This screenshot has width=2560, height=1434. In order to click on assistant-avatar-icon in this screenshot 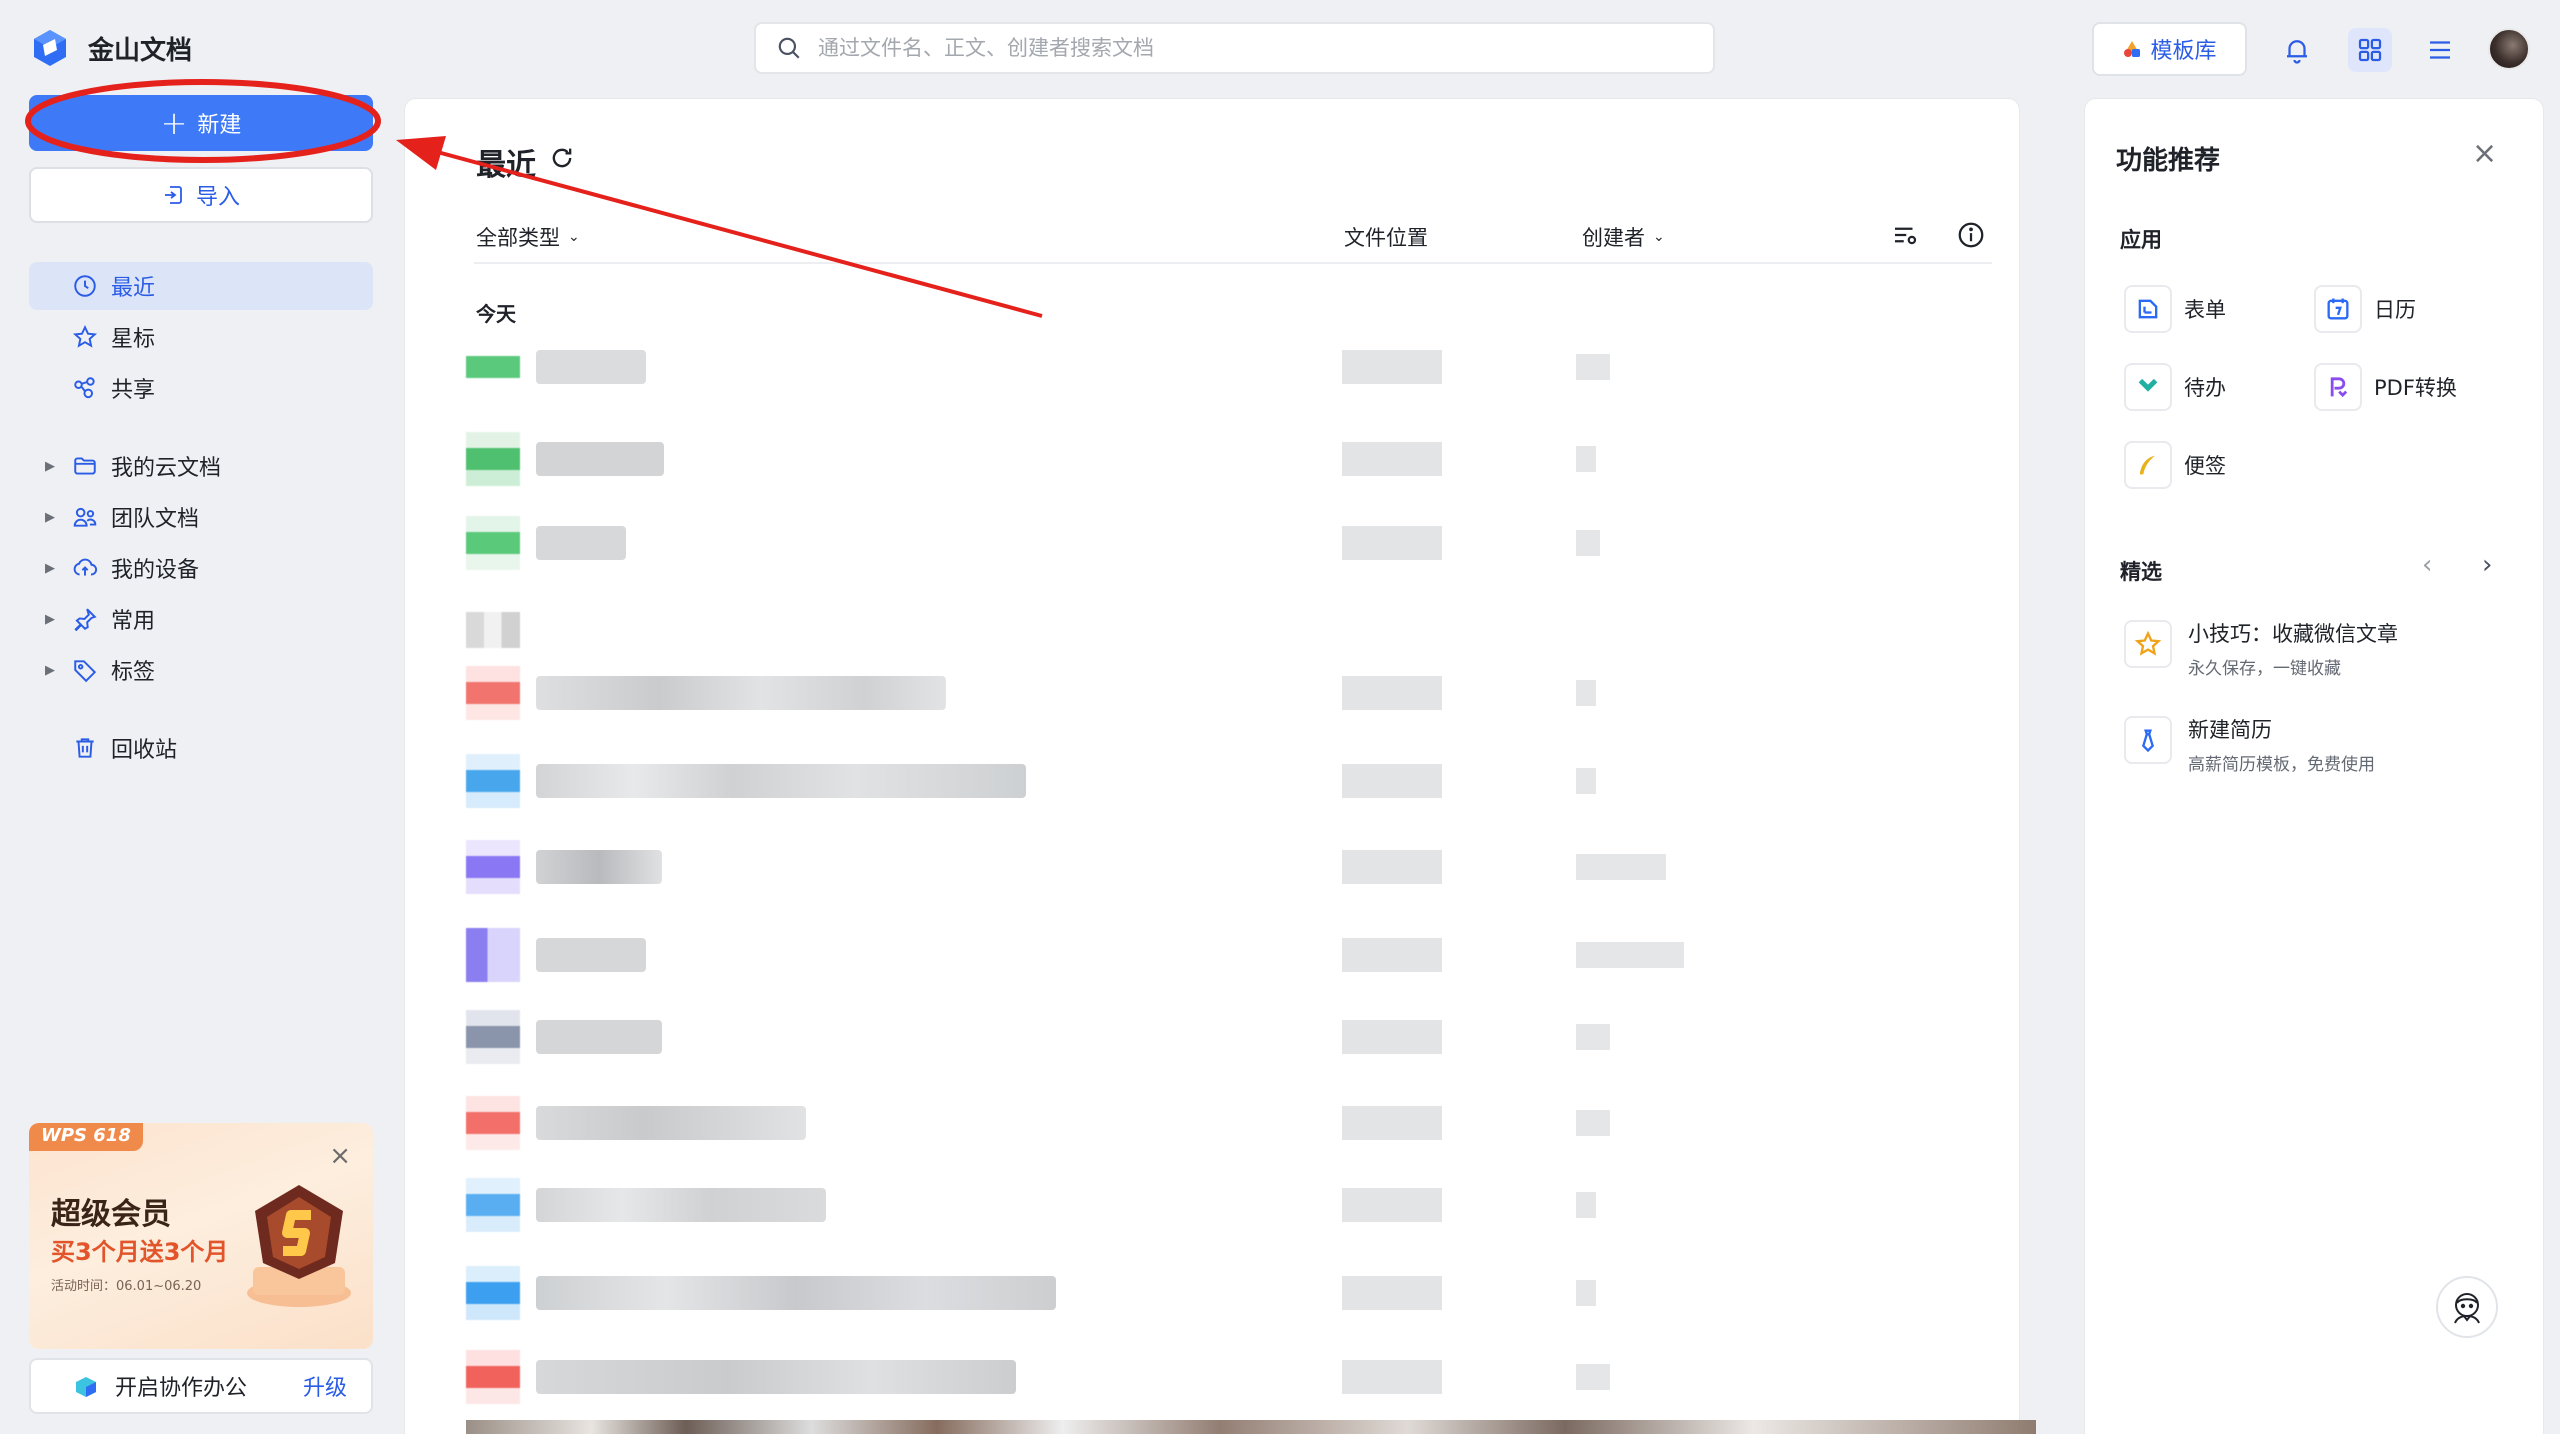, I will do `click(2467, 1308)`.